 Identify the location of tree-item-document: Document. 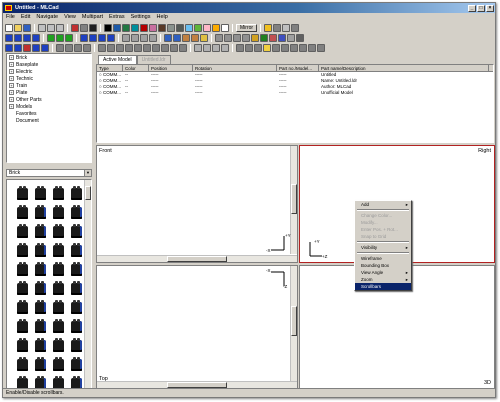
(49, 121).